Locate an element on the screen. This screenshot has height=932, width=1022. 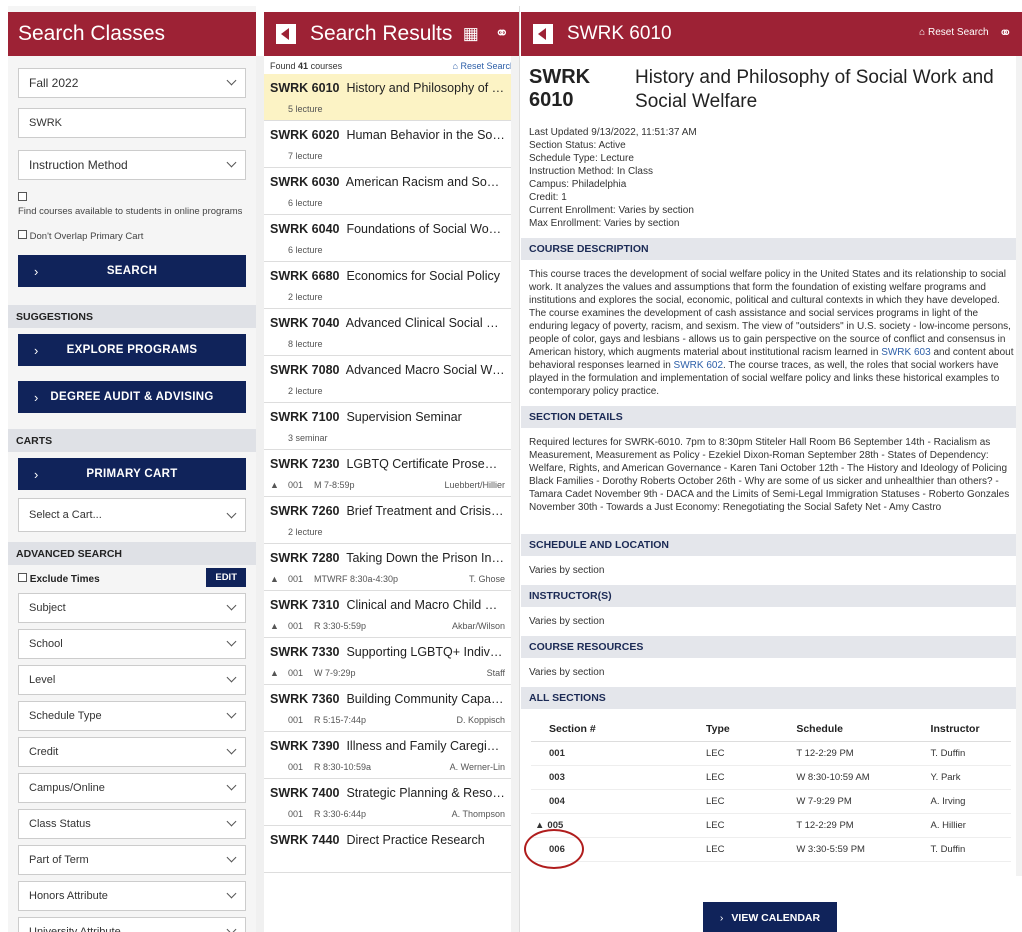
result-sub is located at coordinates (387, 851).